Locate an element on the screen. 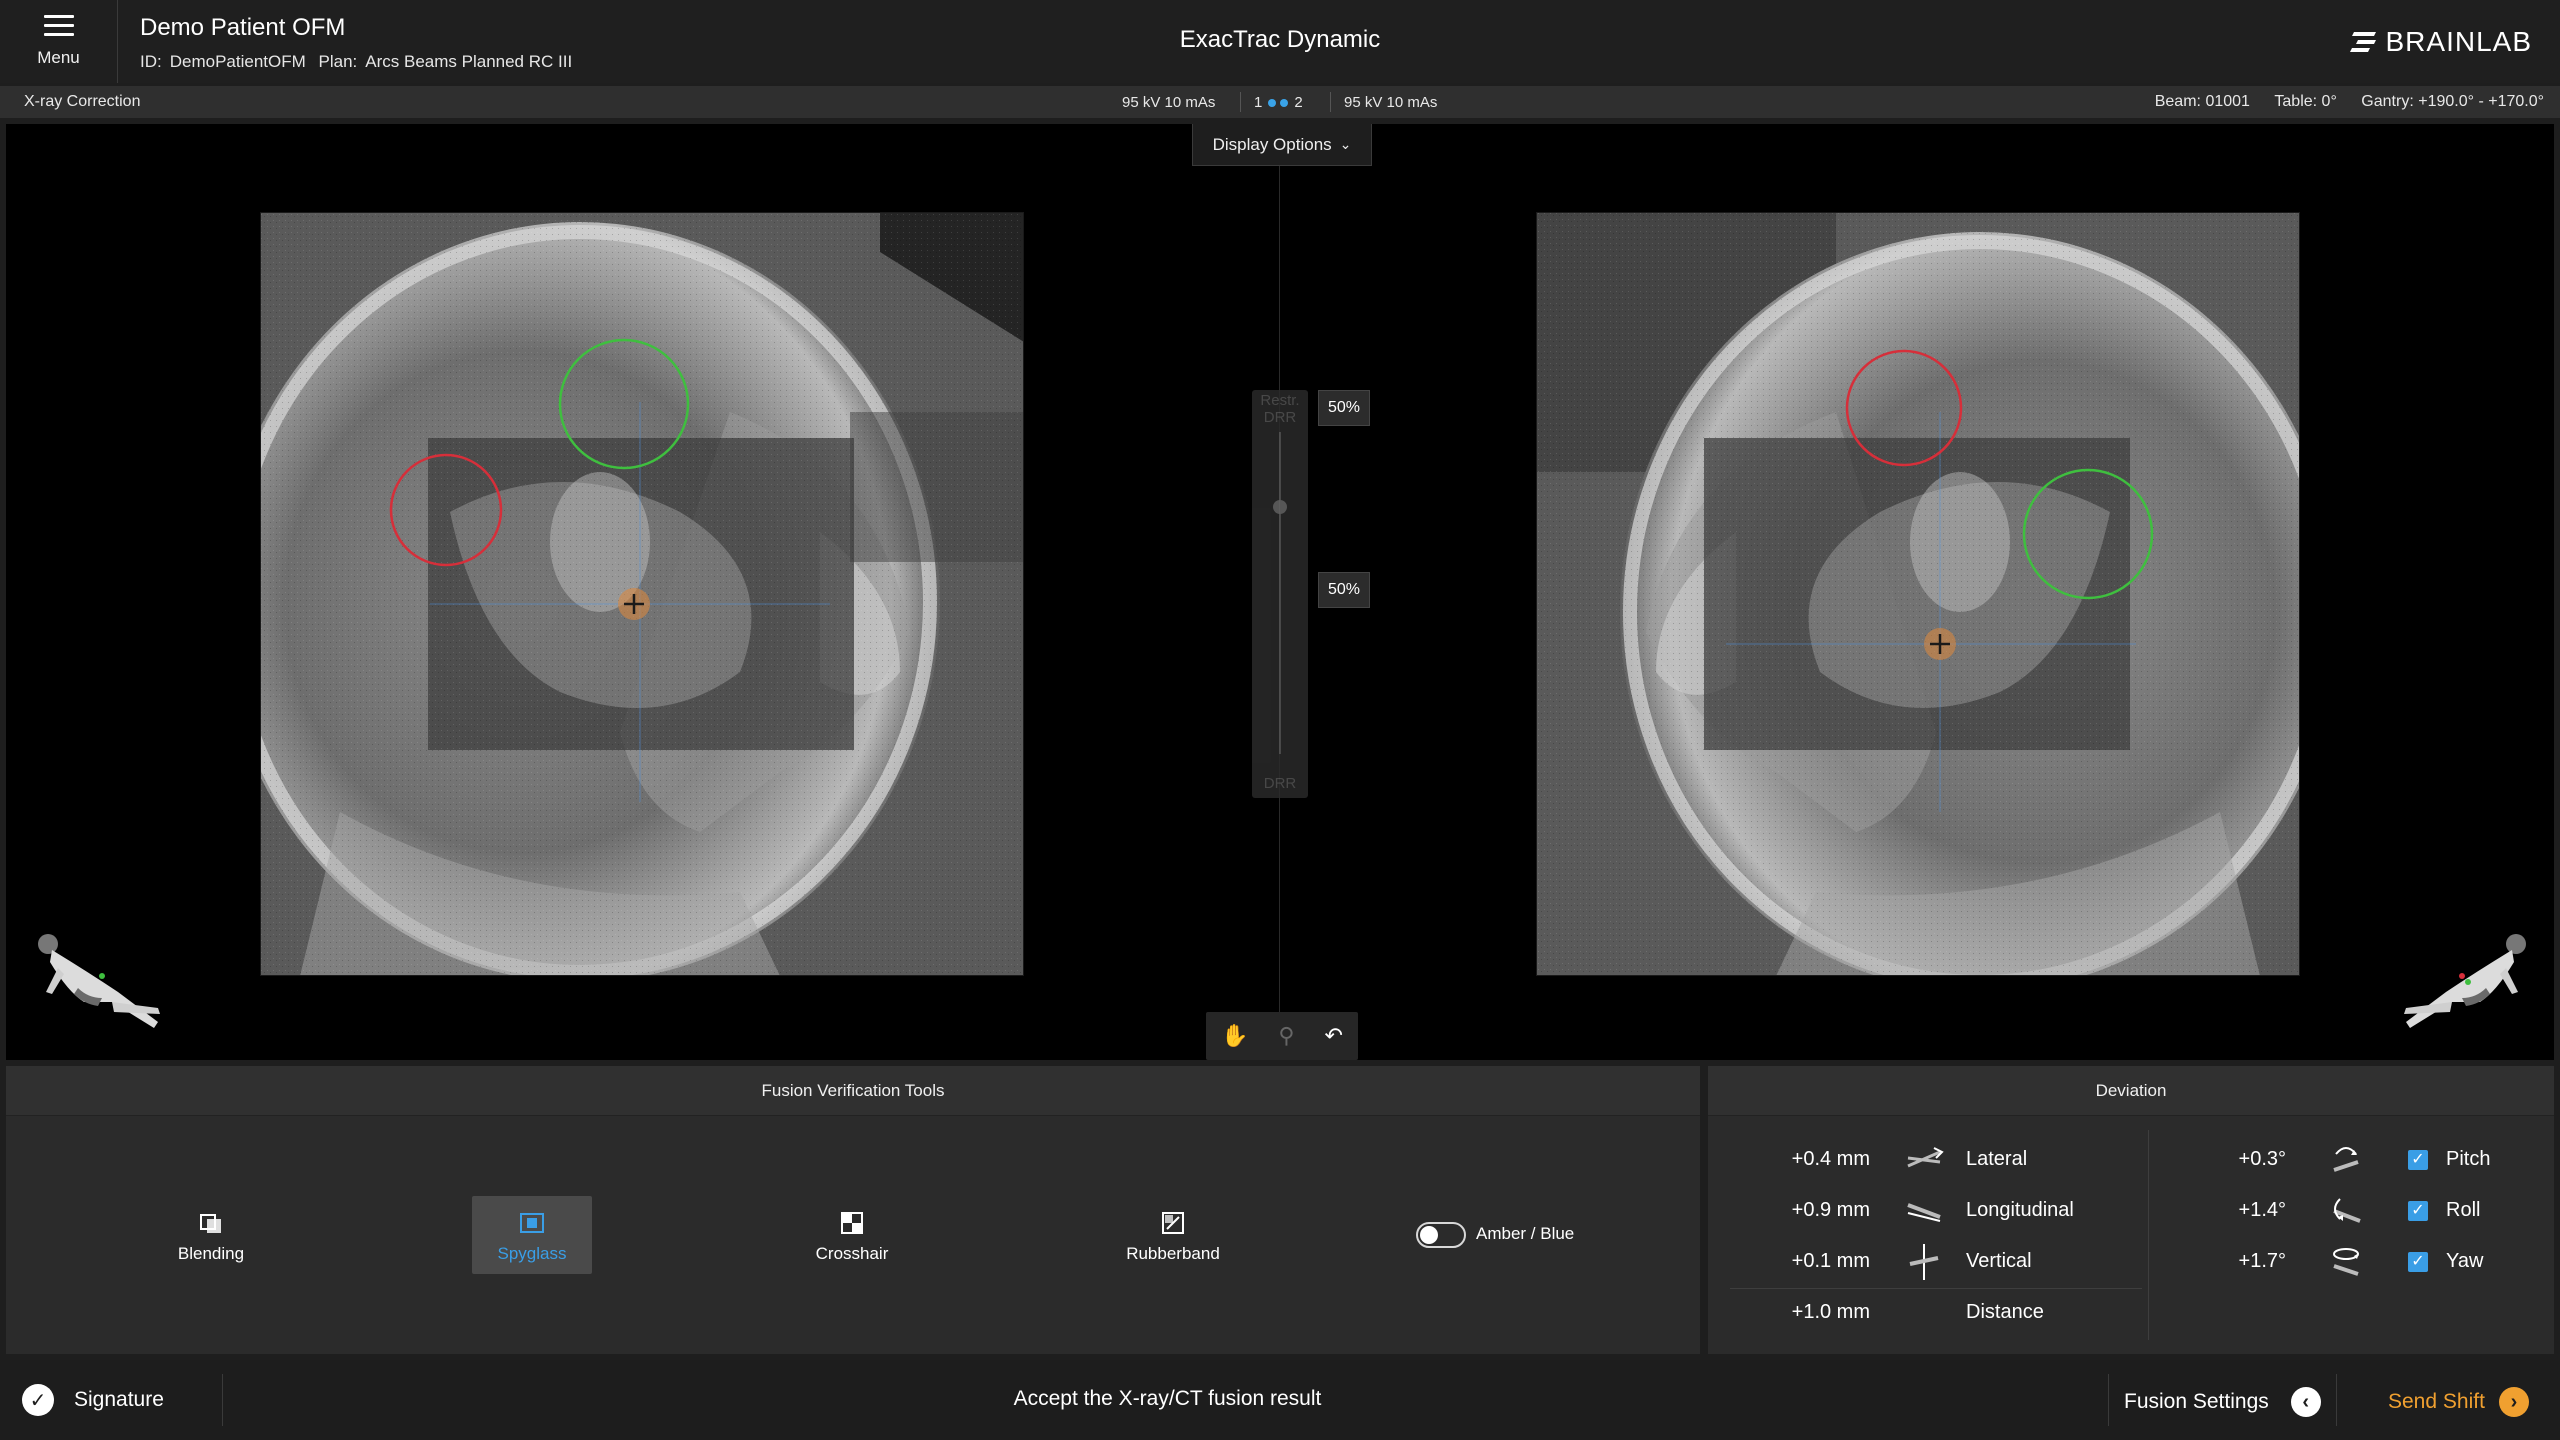 The width and height of the screenshot is (2560, 1440). deviation-distance-divider is located at coordinates (1936, 1288).